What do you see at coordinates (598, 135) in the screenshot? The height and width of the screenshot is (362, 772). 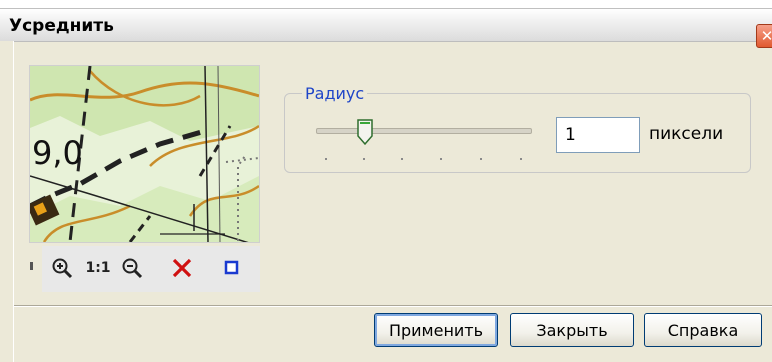 I see `radius-input: 1` at bounding box center [598, 135].